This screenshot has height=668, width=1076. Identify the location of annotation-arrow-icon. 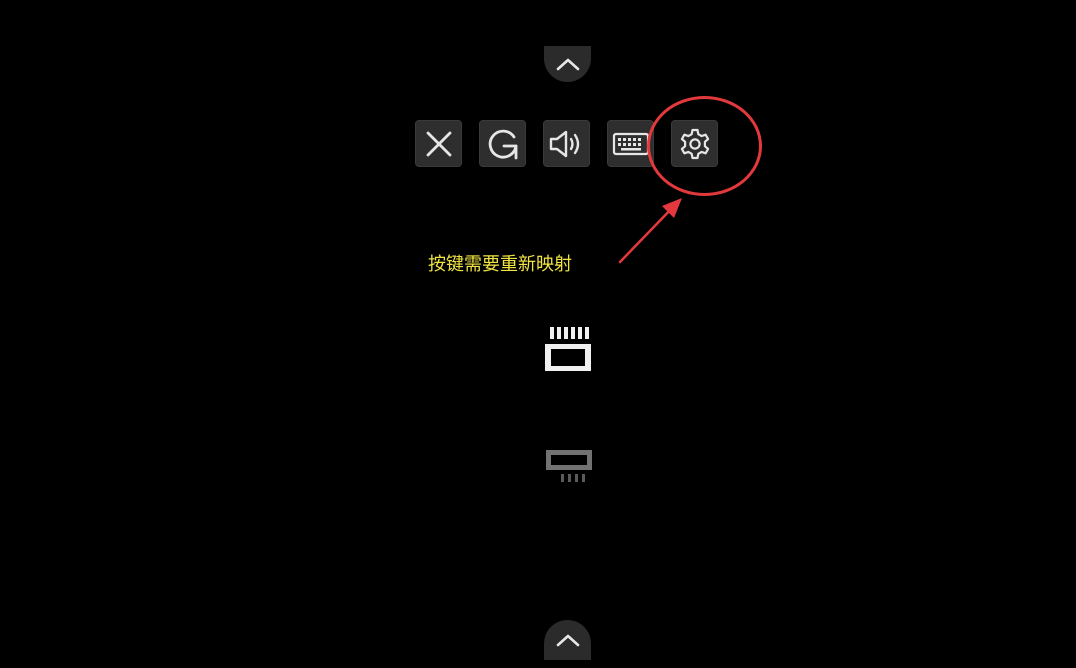
(650, 231).